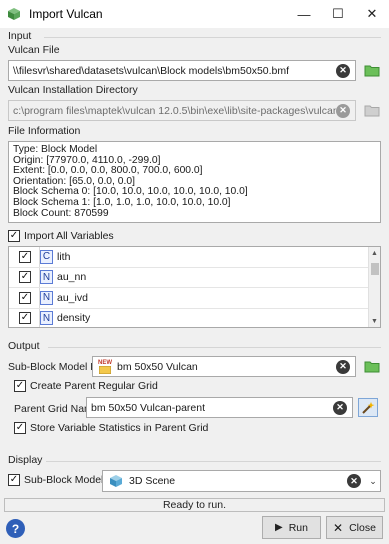 This screenshot has height=544, width=389. I want to click on input-section-label: Input, so click(20, 36).